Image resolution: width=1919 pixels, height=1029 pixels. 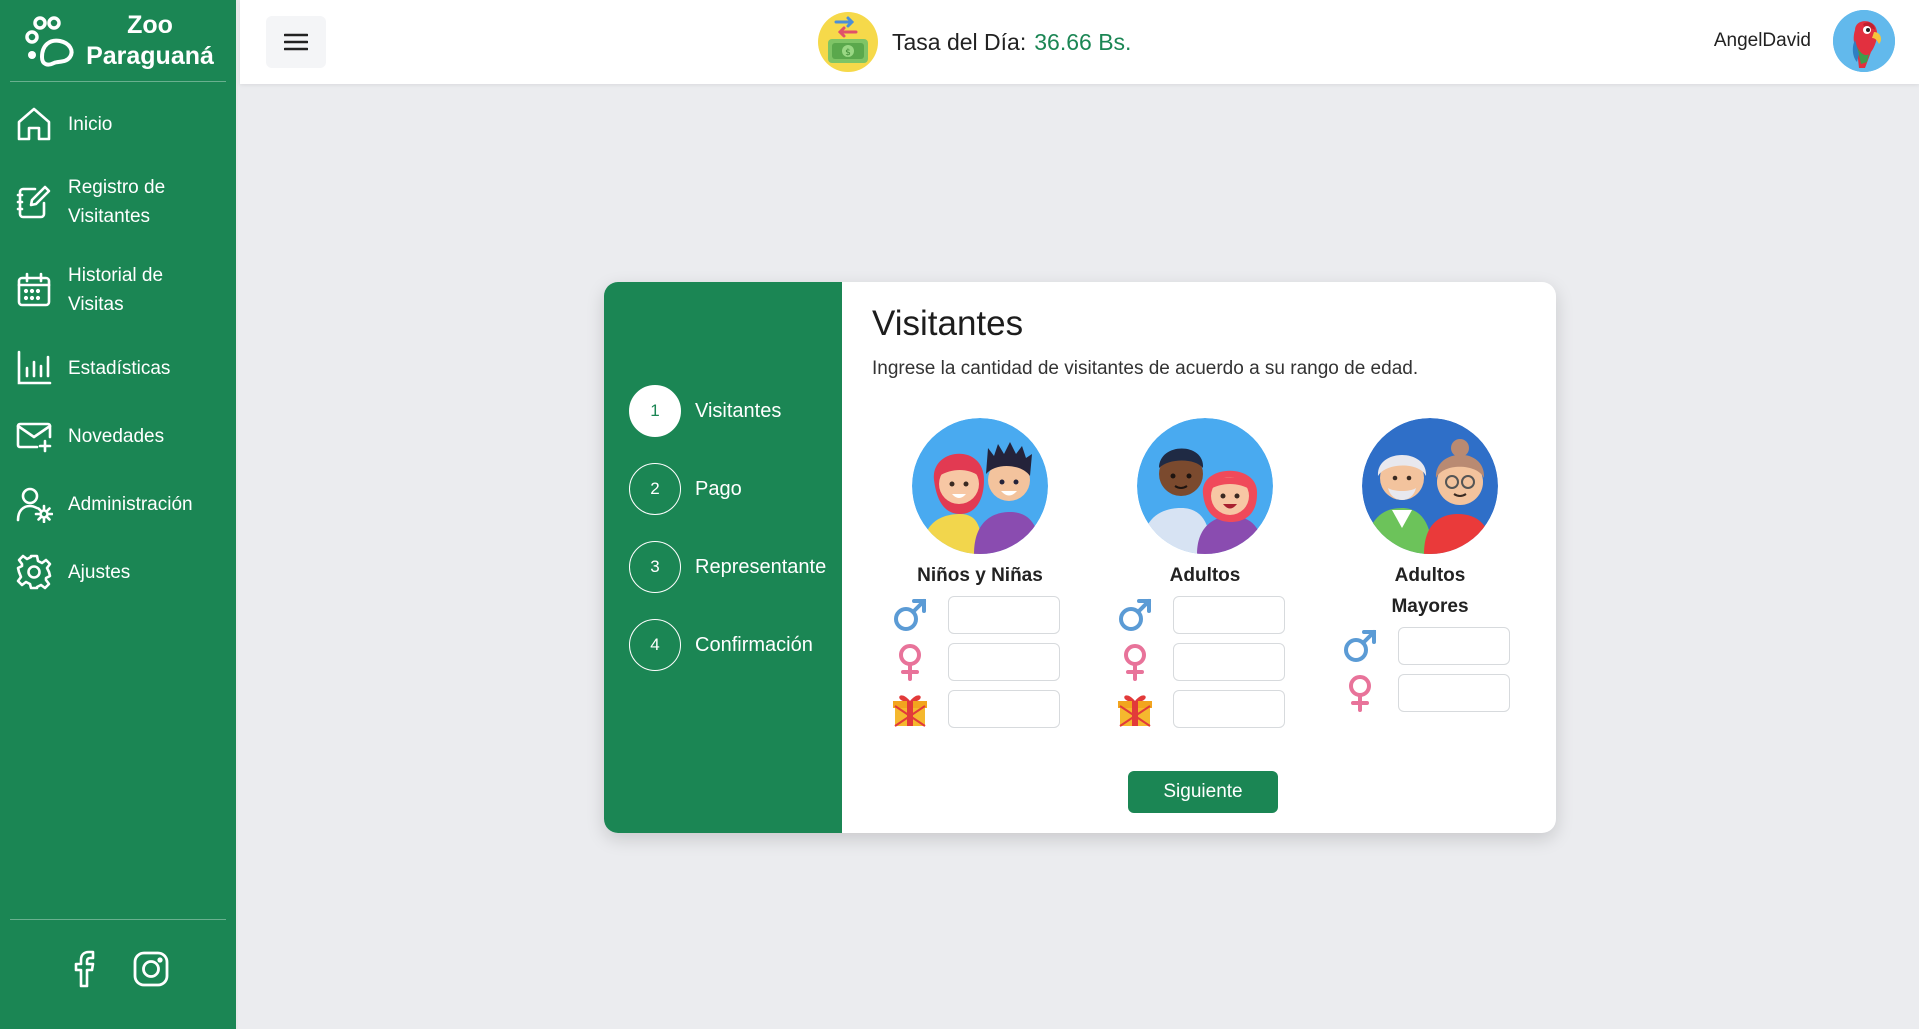 I want to click on step-number: 1, so click(x=655, y=411).